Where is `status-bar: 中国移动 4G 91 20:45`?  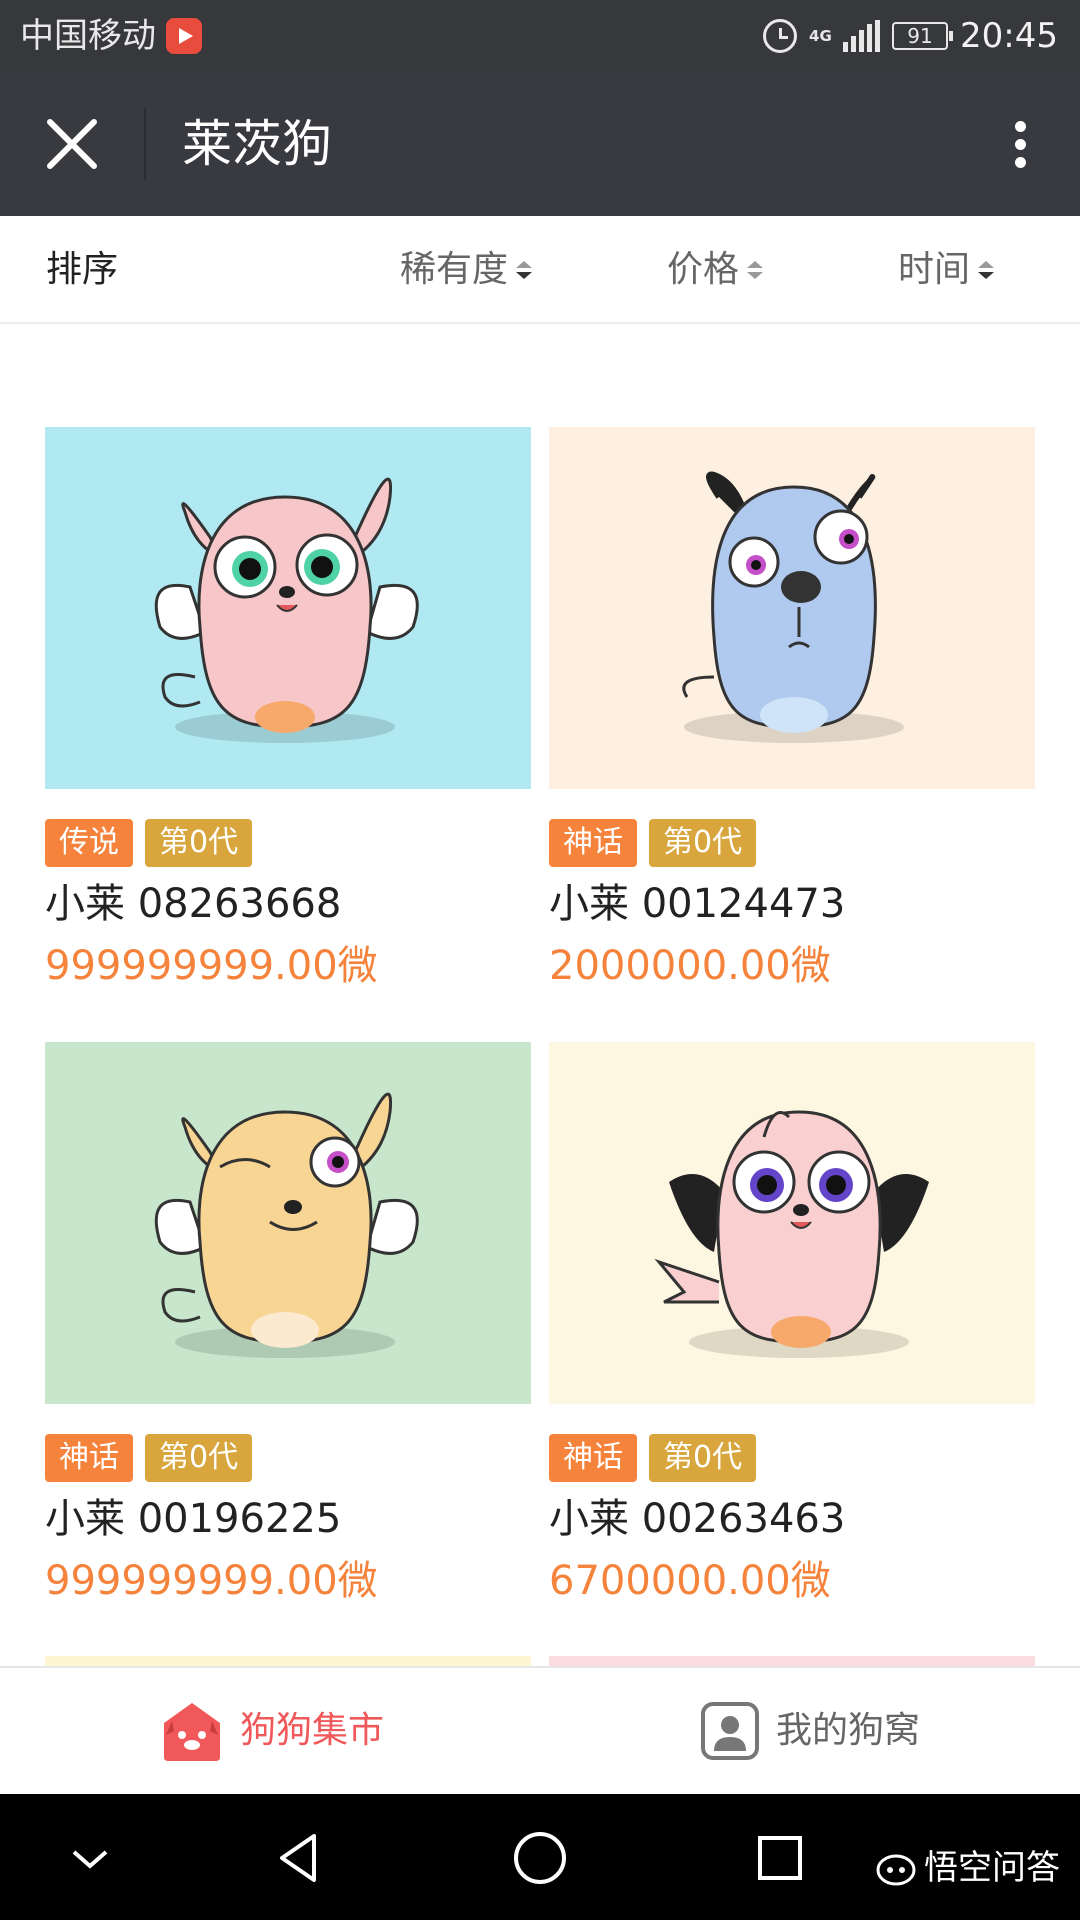 status-bar: 中国移动 4G 91 20:45 is located at coordinates (540, 36).